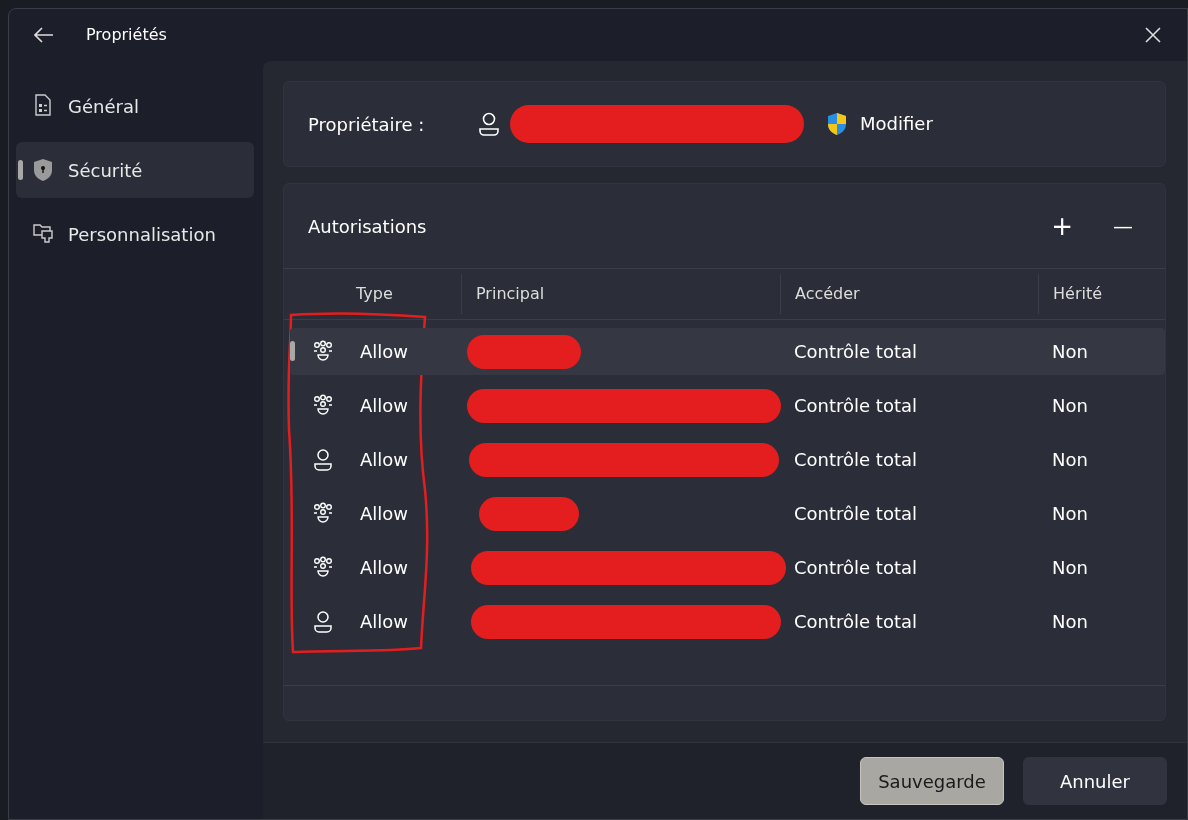  What do you see at coordinates (1062, 226) in the screenshot?
I see `add-button: +` at bounding box center [1062, 226].